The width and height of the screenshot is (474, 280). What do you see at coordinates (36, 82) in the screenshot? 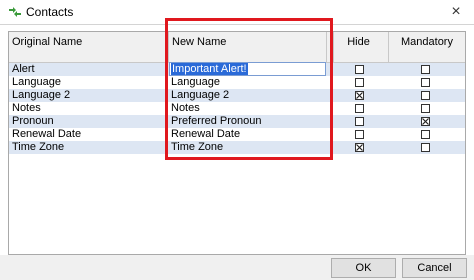
I see `original-name-cell: Language` at bounding box center [36, 82].